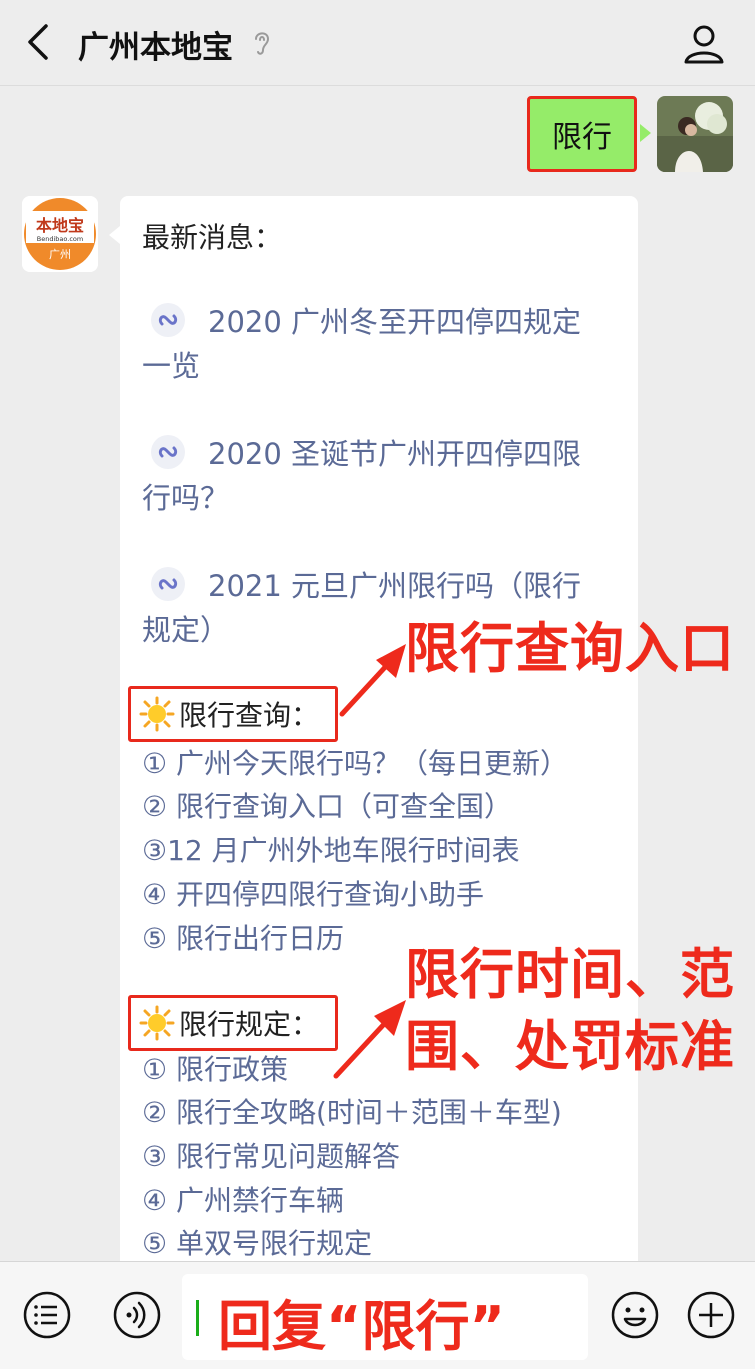  I want to click on my-bubble-tail, so click(645, 133).